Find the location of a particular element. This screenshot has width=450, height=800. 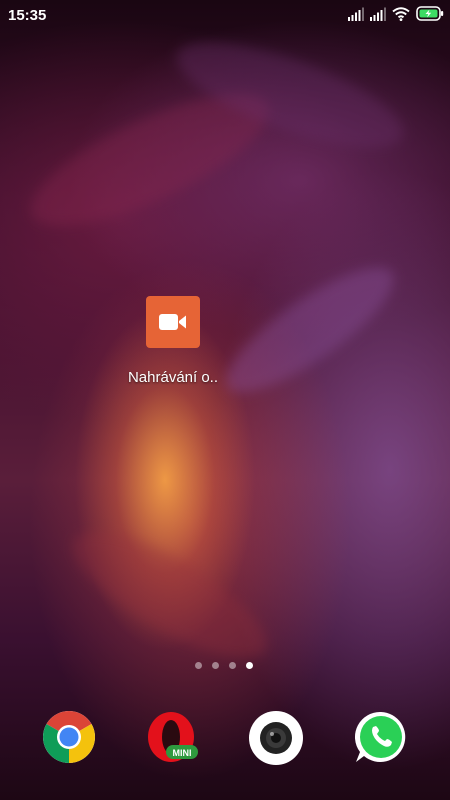

opera-mini-app: MINI is located at coordinates (173, 737).